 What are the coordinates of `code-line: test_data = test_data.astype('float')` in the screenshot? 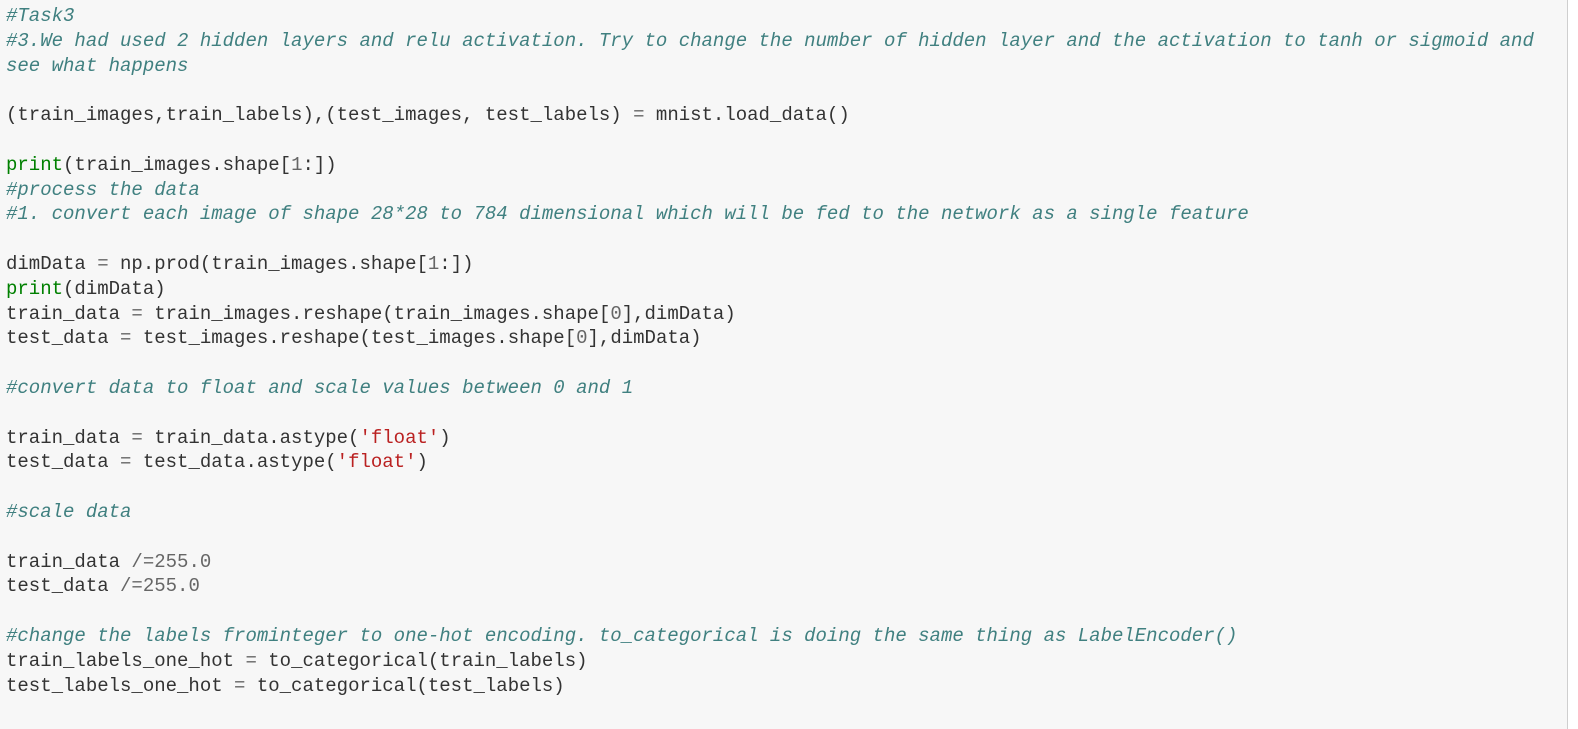 It's located at (770, 462).